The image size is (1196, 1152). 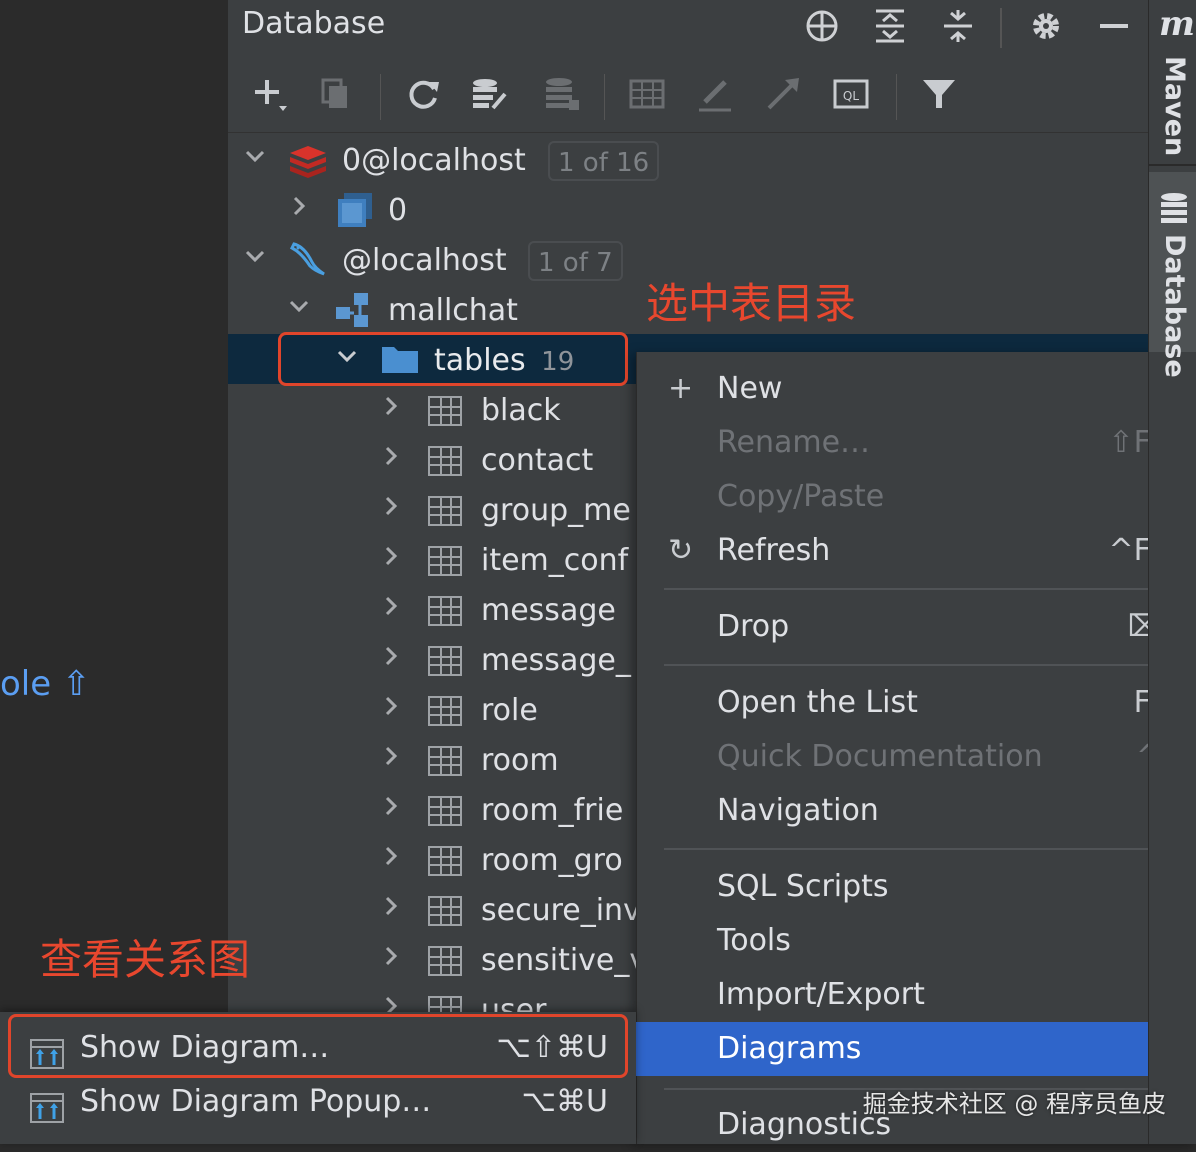 I want to click on table-row: sensitive_v, so click(x=564, y=961).